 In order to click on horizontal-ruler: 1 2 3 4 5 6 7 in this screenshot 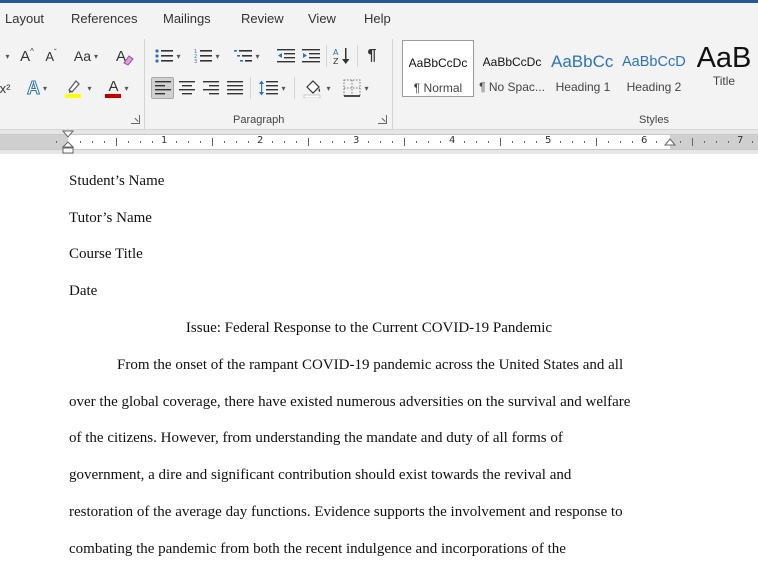, I will do `click(379, 142)`.